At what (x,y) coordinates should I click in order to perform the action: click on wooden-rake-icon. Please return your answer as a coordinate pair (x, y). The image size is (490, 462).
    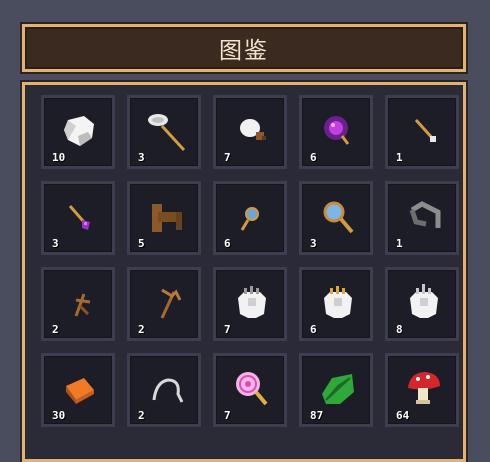
    Looking at the image, I should click on (171, 303).